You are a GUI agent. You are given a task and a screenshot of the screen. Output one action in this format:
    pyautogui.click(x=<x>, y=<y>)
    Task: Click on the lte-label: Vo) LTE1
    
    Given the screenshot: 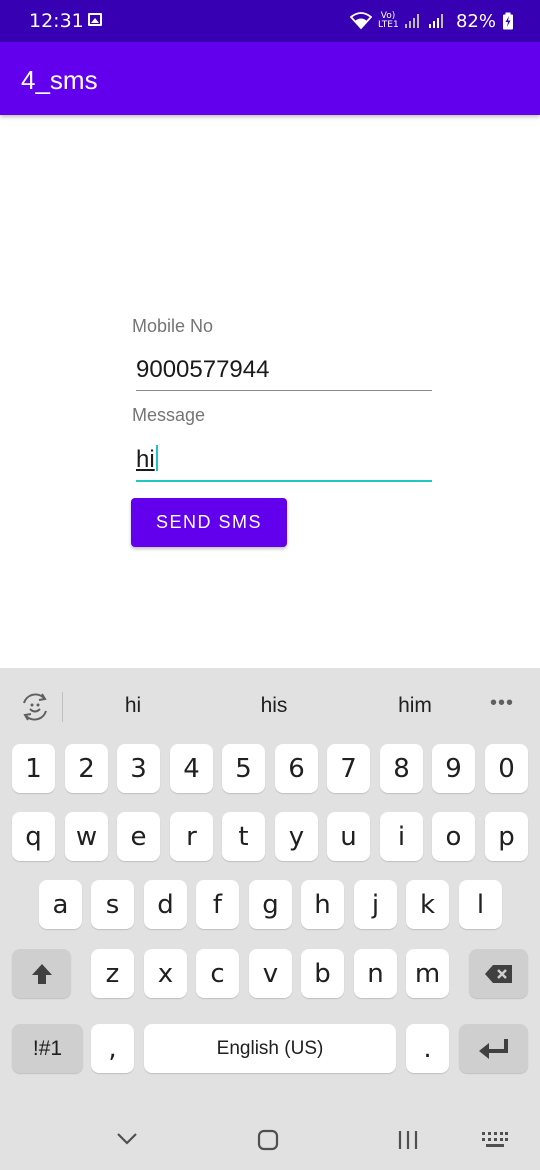 What is the action you would take?
    pyautogui.click(x=388, y=20)
    